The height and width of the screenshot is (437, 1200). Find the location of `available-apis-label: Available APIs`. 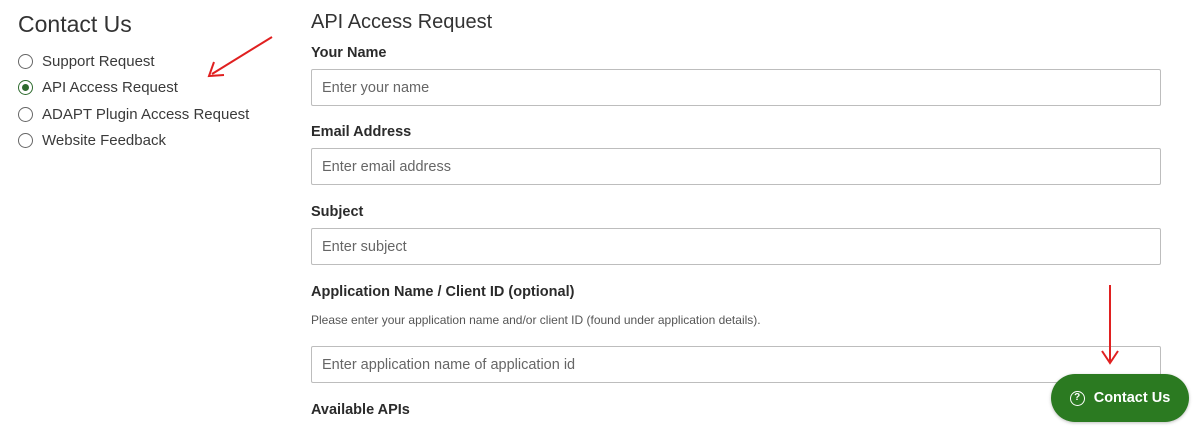

available-apis-label: Available APIs is located at coordinates (360, 410).